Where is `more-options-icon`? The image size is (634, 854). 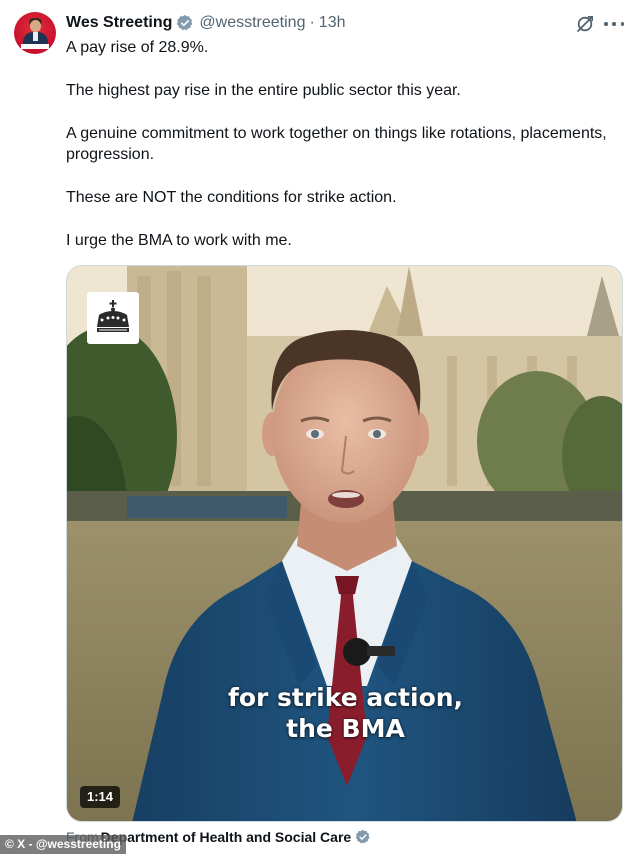 more-options-icon is located at coordinates (614, 24).